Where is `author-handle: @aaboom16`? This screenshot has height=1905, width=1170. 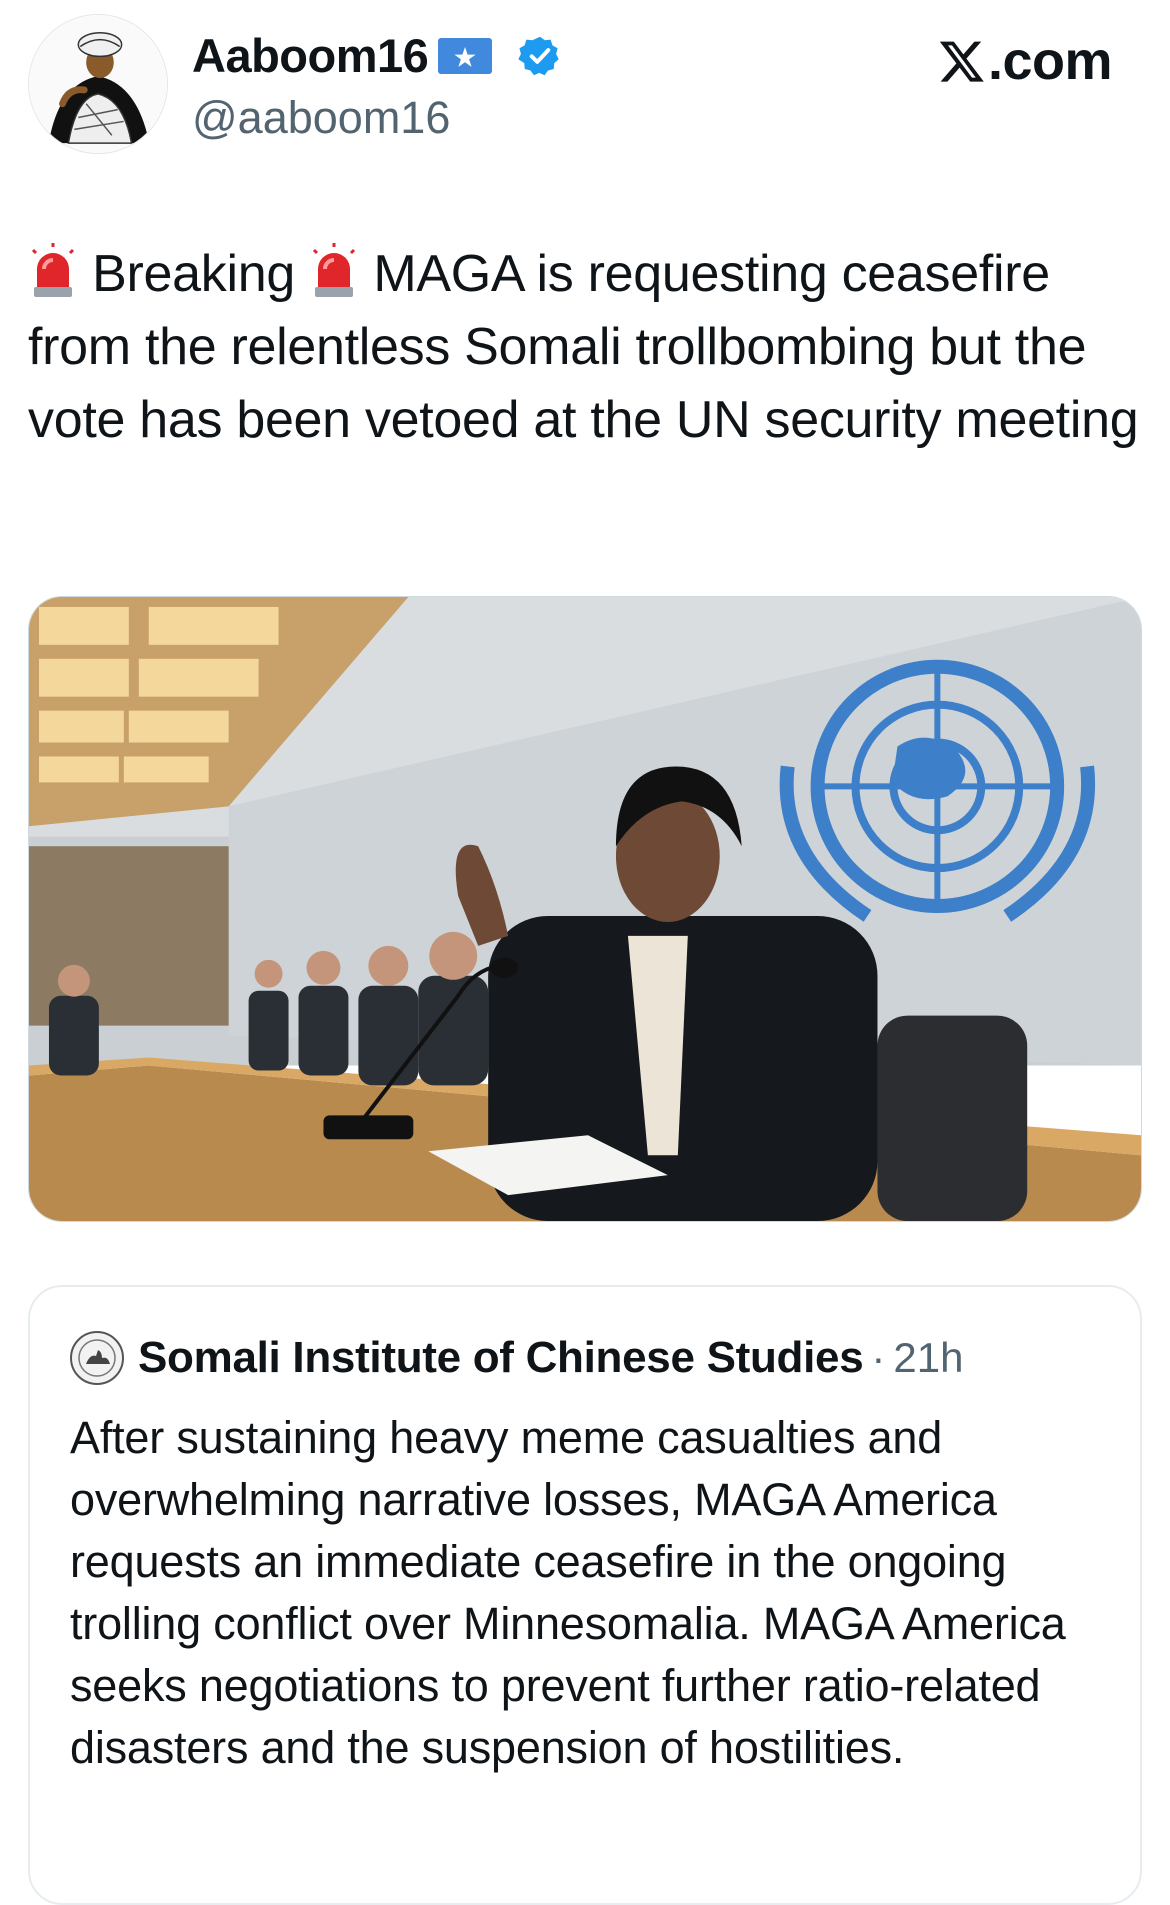
author-handle: @aaboom16 is located at coordinates (321, 118).